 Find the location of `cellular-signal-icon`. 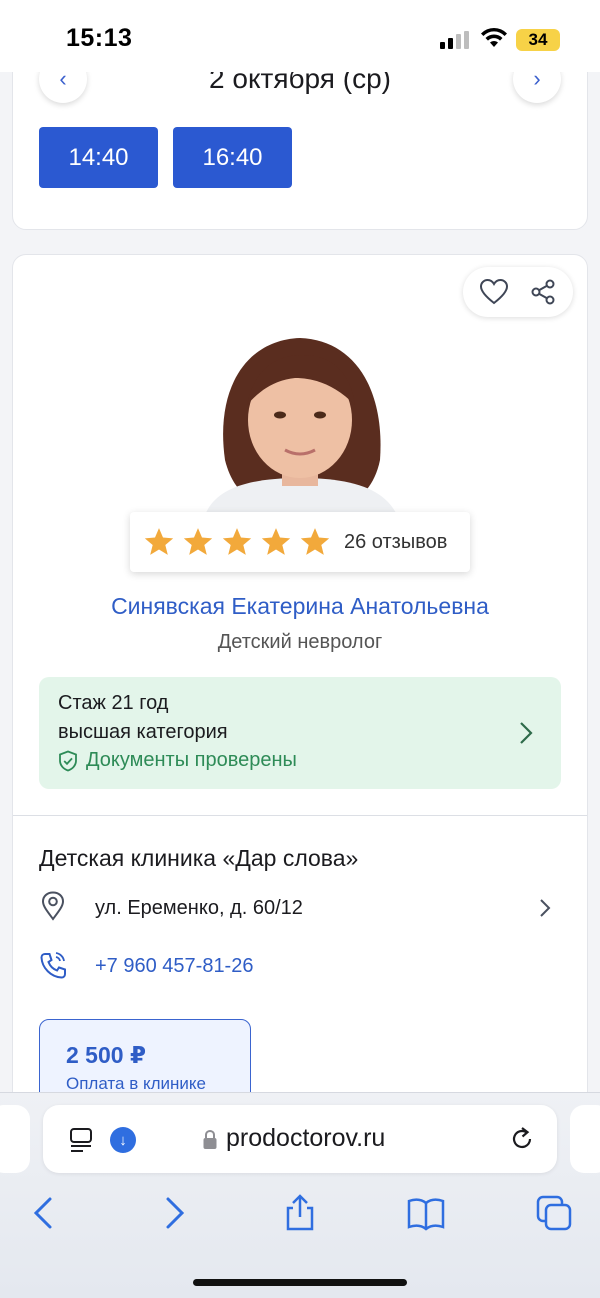

cellular-signal-icon is located at coordinates (454, 40).